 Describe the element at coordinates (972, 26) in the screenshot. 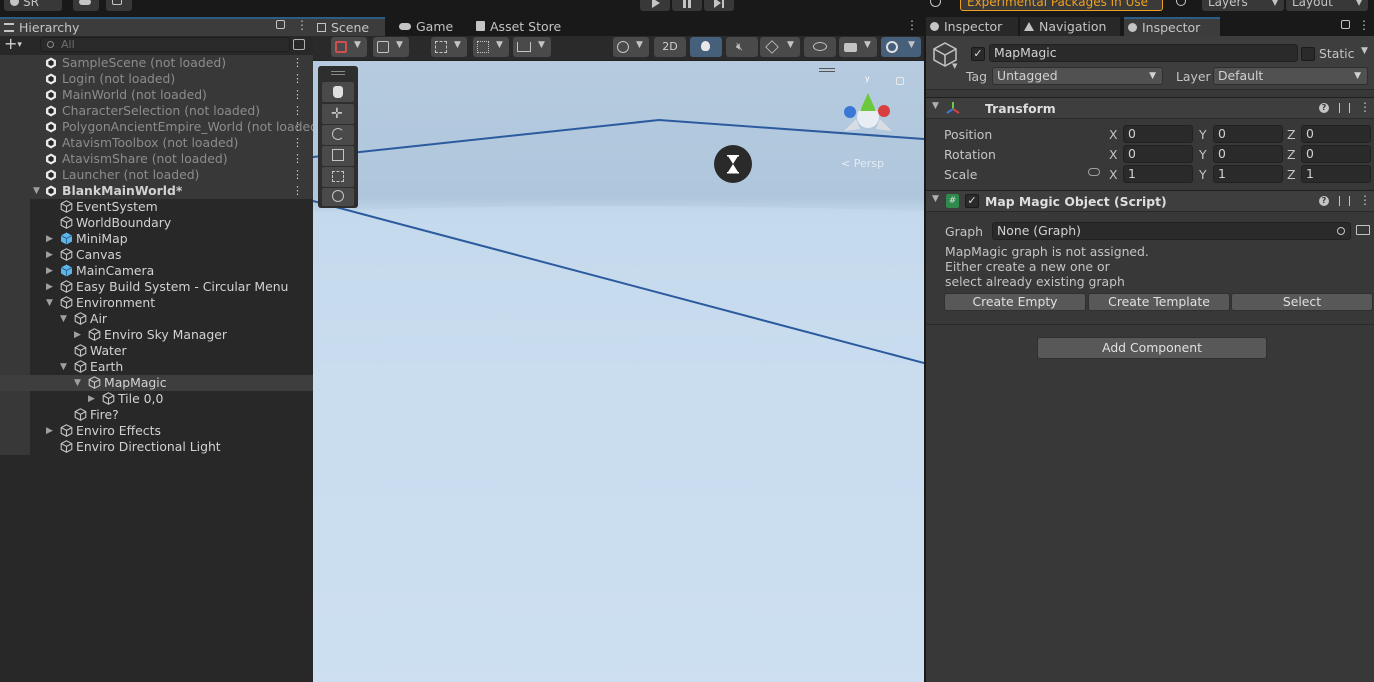

I see `tab-inspector: Inspector` at that location.